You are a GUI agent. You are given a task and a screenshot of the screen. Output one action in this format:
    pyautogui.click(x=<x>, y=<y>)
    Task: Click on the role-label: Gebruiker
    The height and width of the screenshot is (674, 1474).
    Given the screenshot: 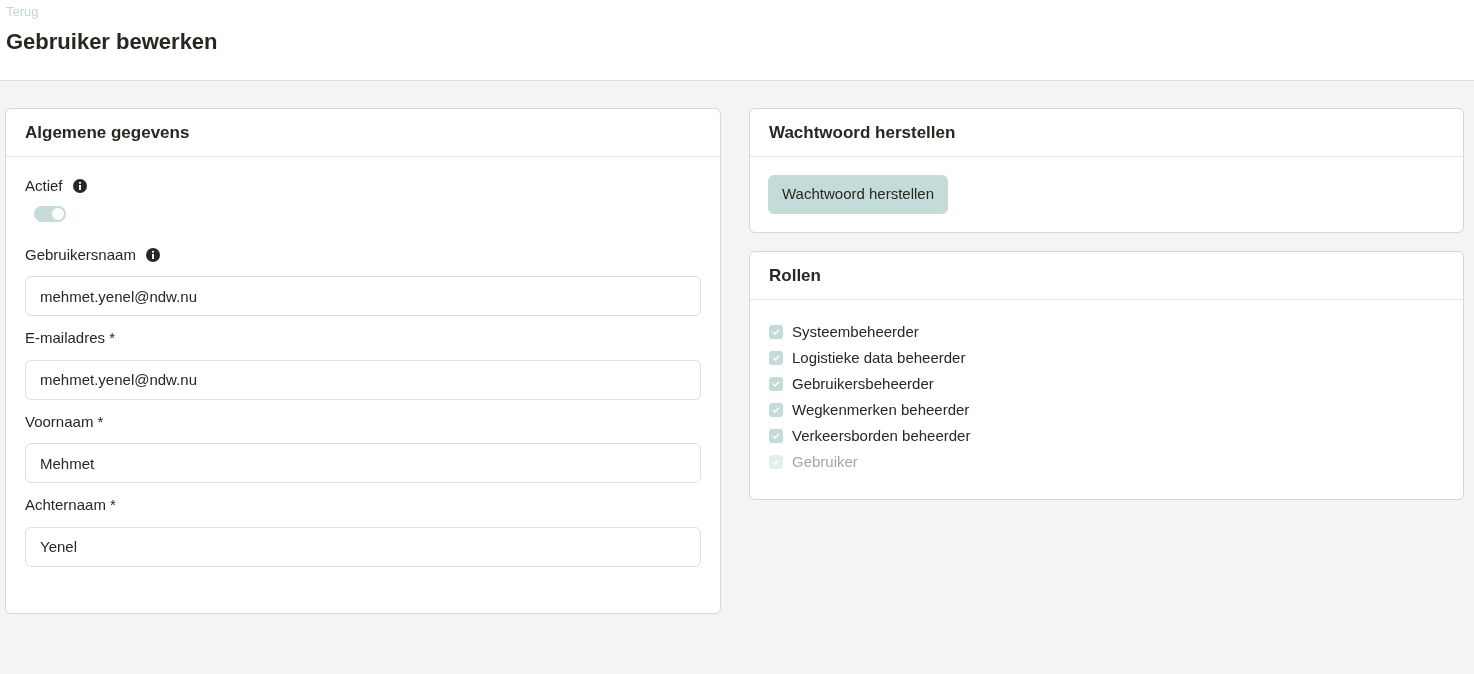 What is the action you would take?
    pyautogui.click(x=825, y=461)
    